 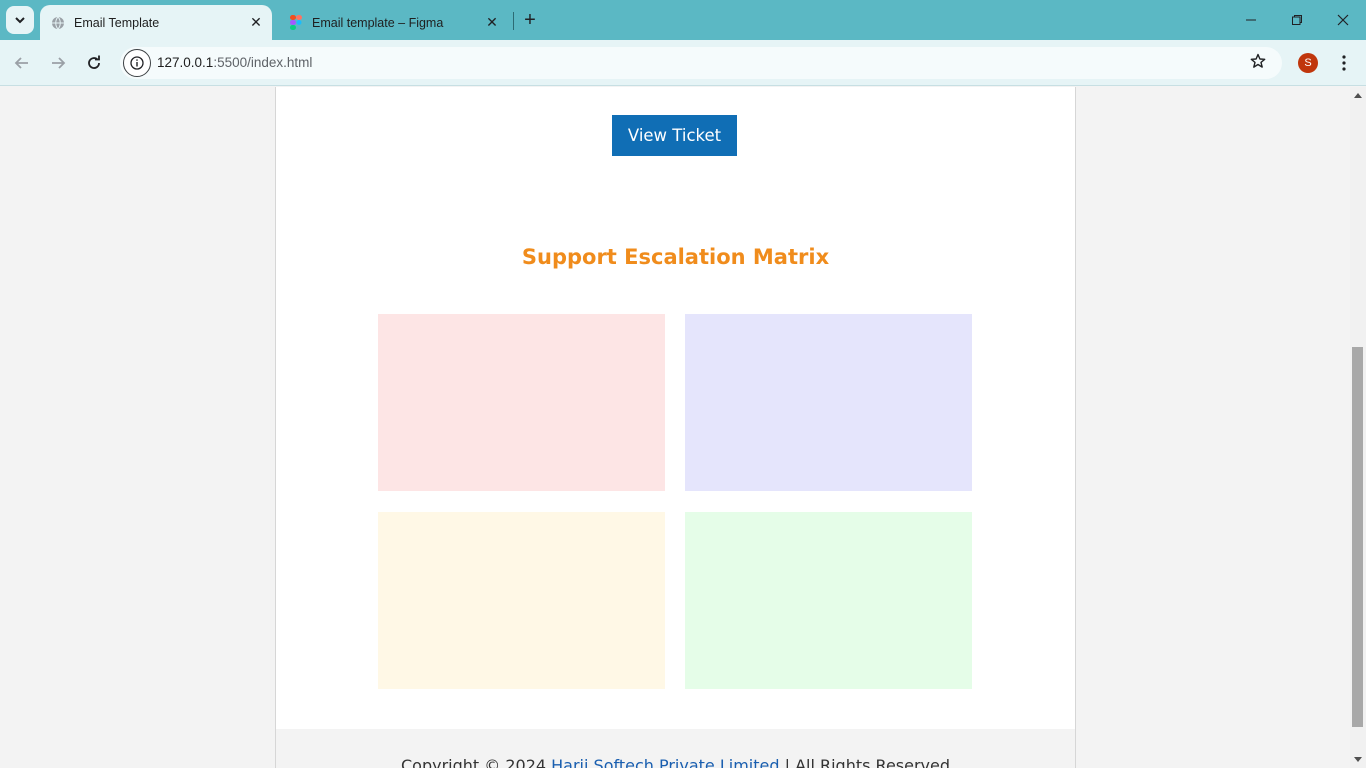 I want to click on back-button, so click(x=22, y=63).